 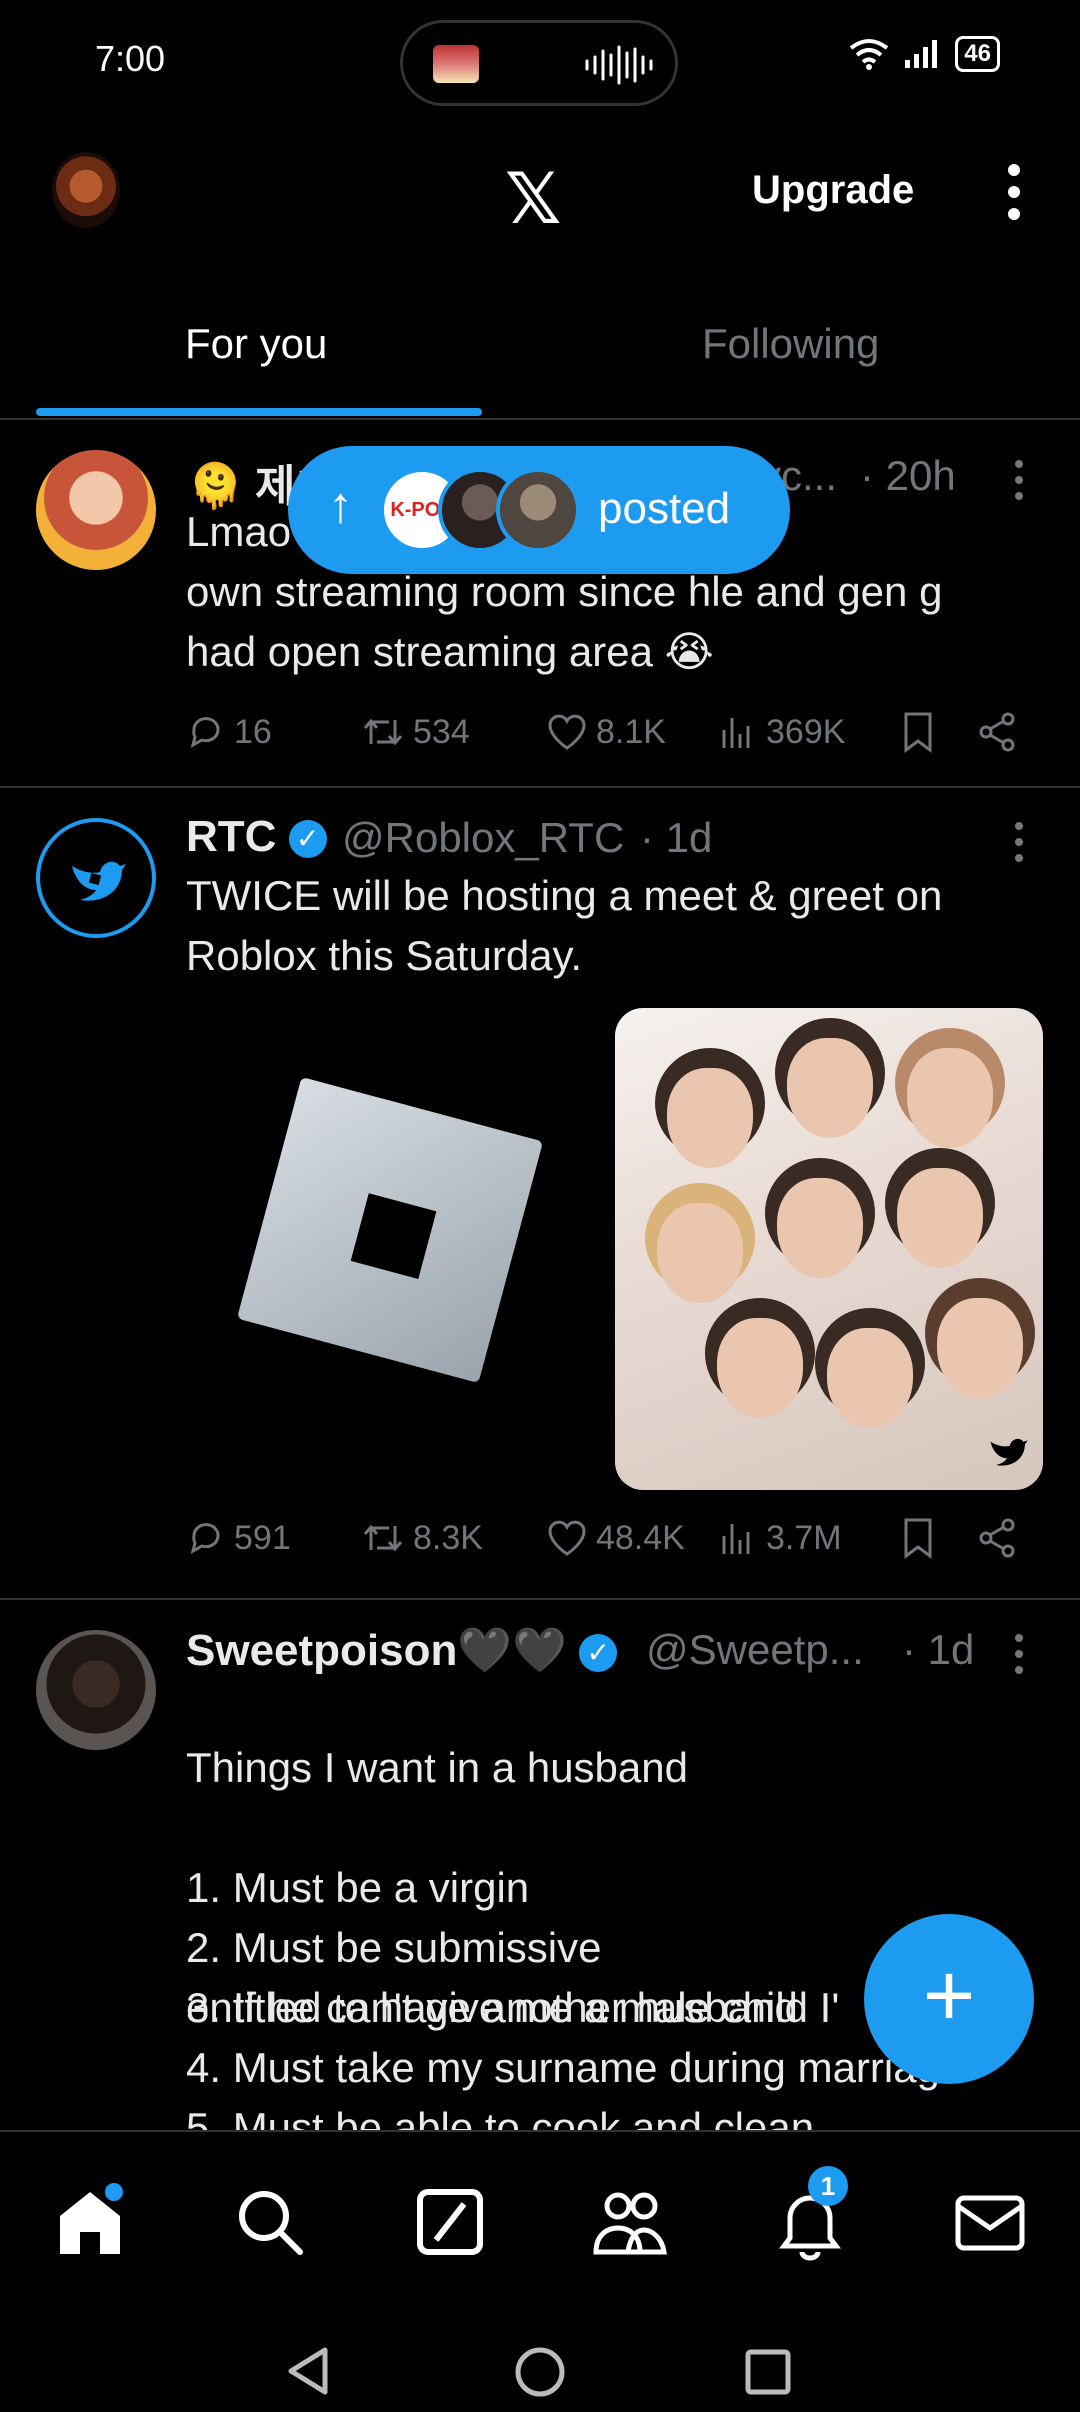 What do you see at coordinates (630, 2222) in the screenshot?
I see `communities-icon` at bounding box center [630, 2222].